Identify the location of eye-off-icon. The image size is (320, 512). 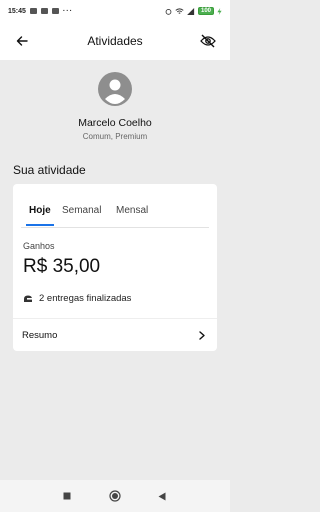
(208, 41).